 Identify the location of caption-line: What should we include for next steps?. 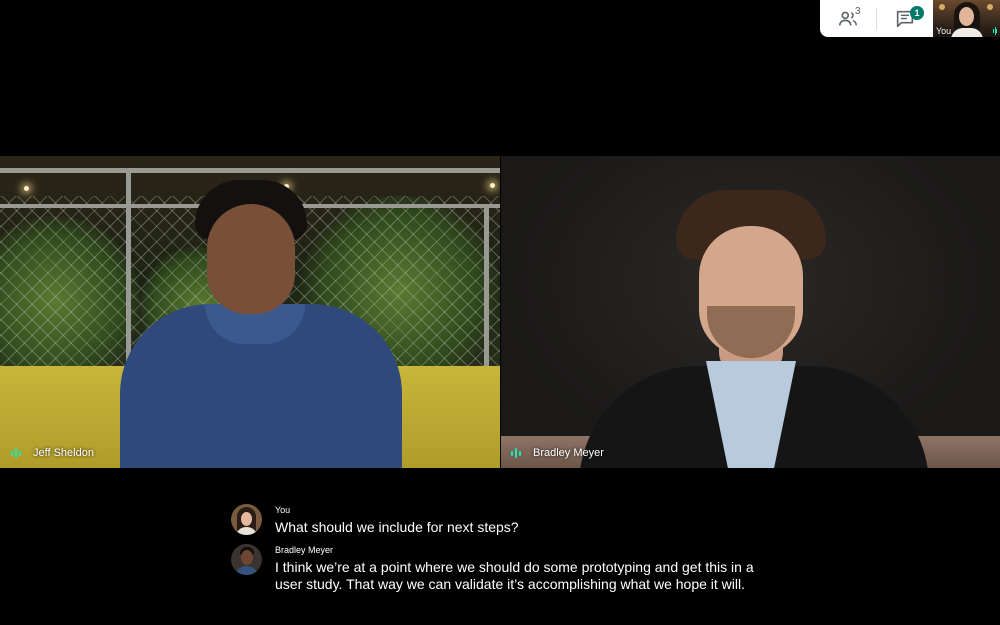
(397, 527).